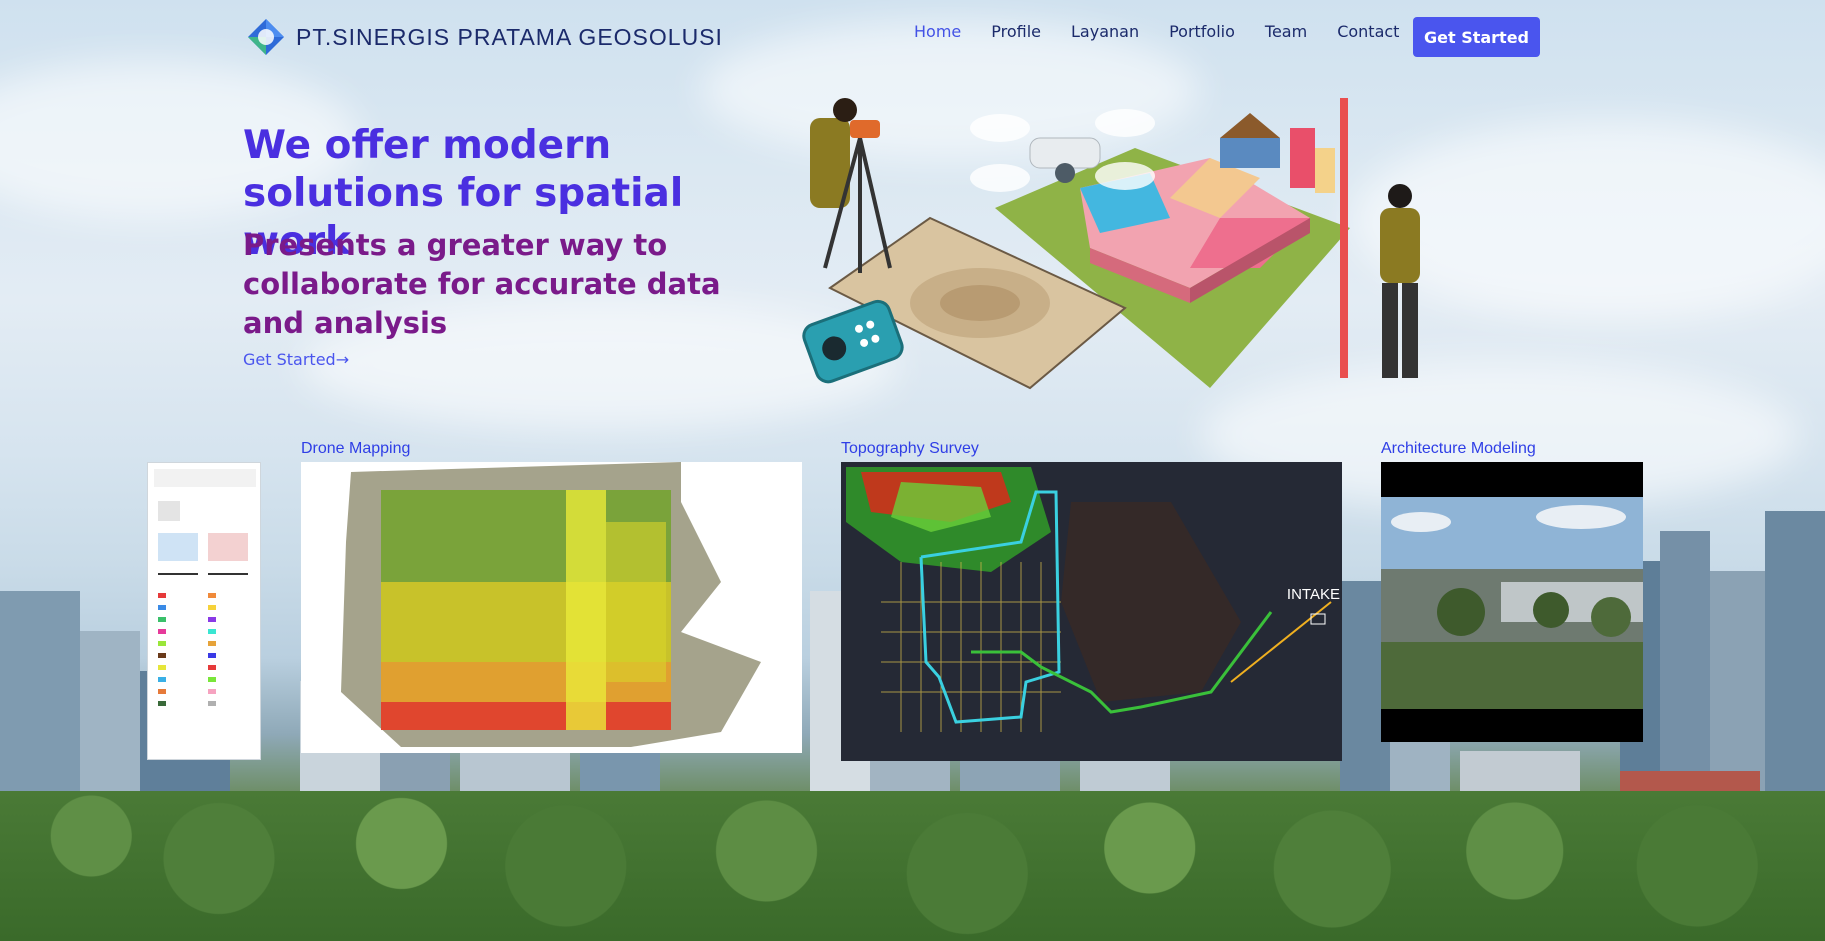 The height and width of the screenshot is (941, 1825). I want to click on card-topography-survey-label: Topography Survey, so click(910, 449).